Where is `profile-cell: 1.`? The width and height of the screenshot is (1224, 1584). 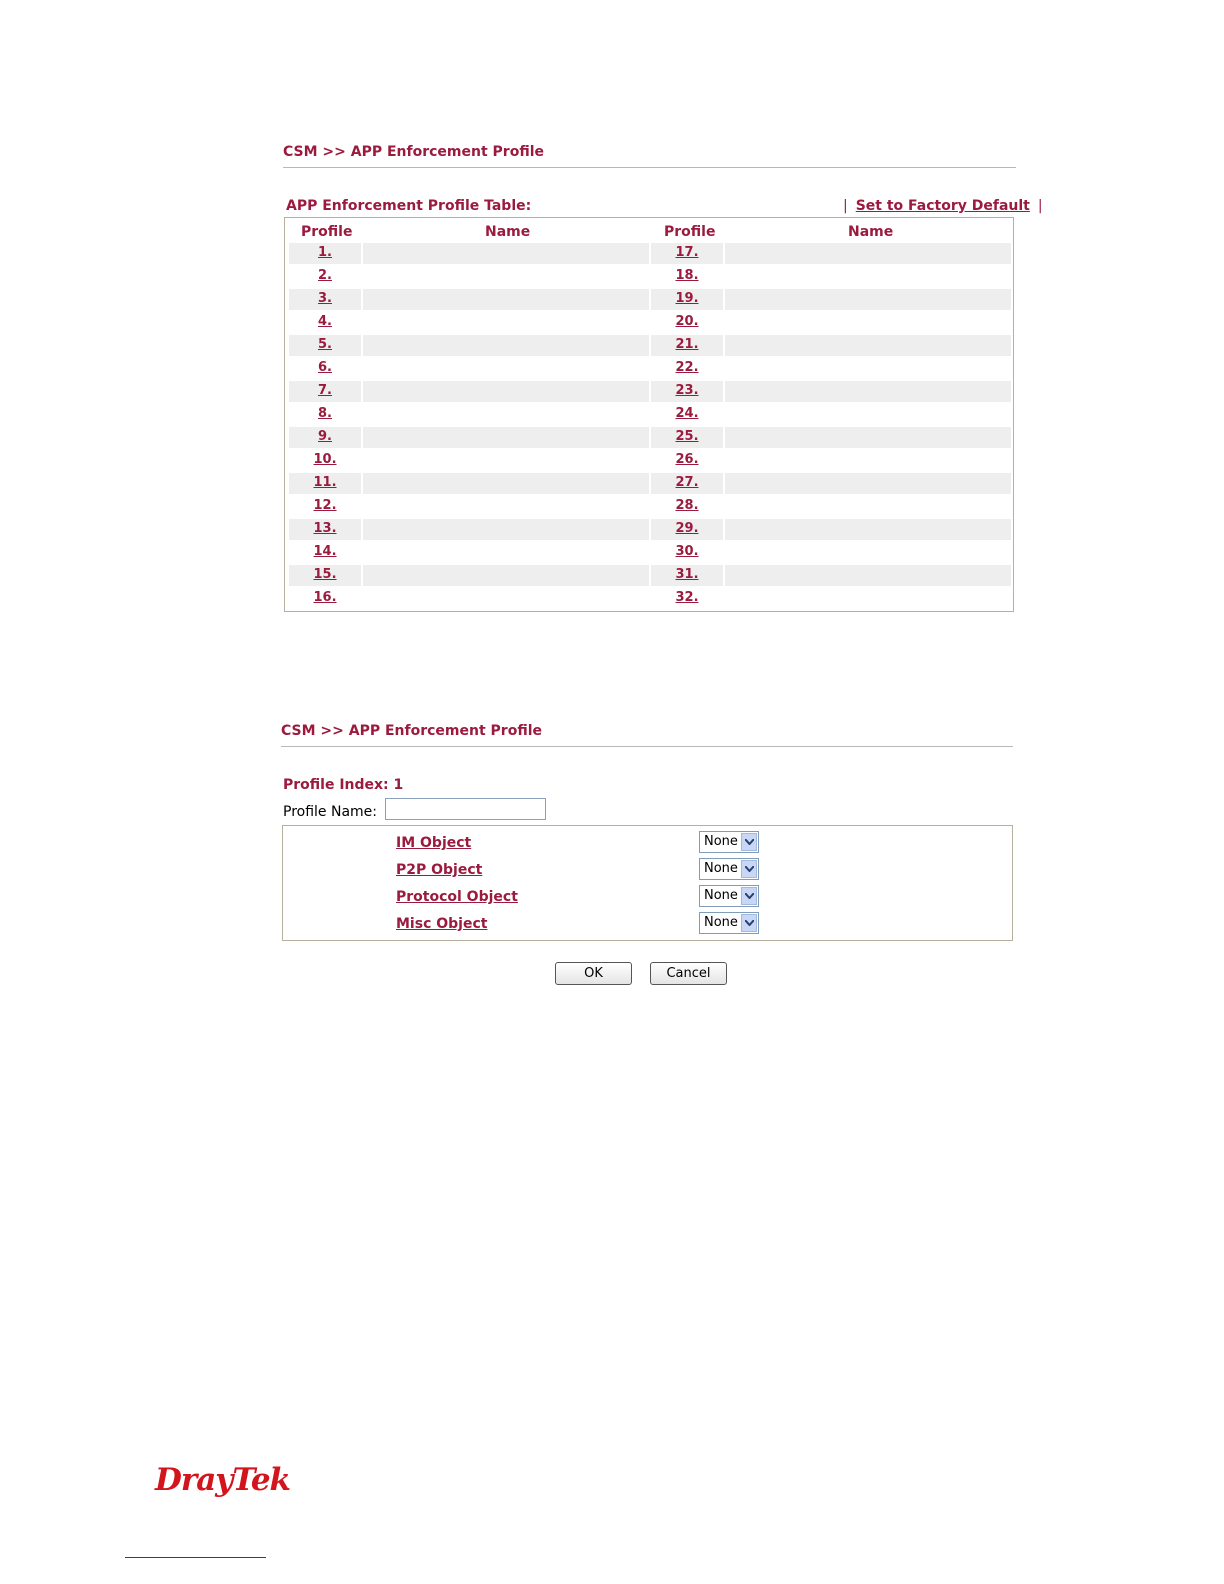 profile-cell: 1. is located at coordinates (325, 253).